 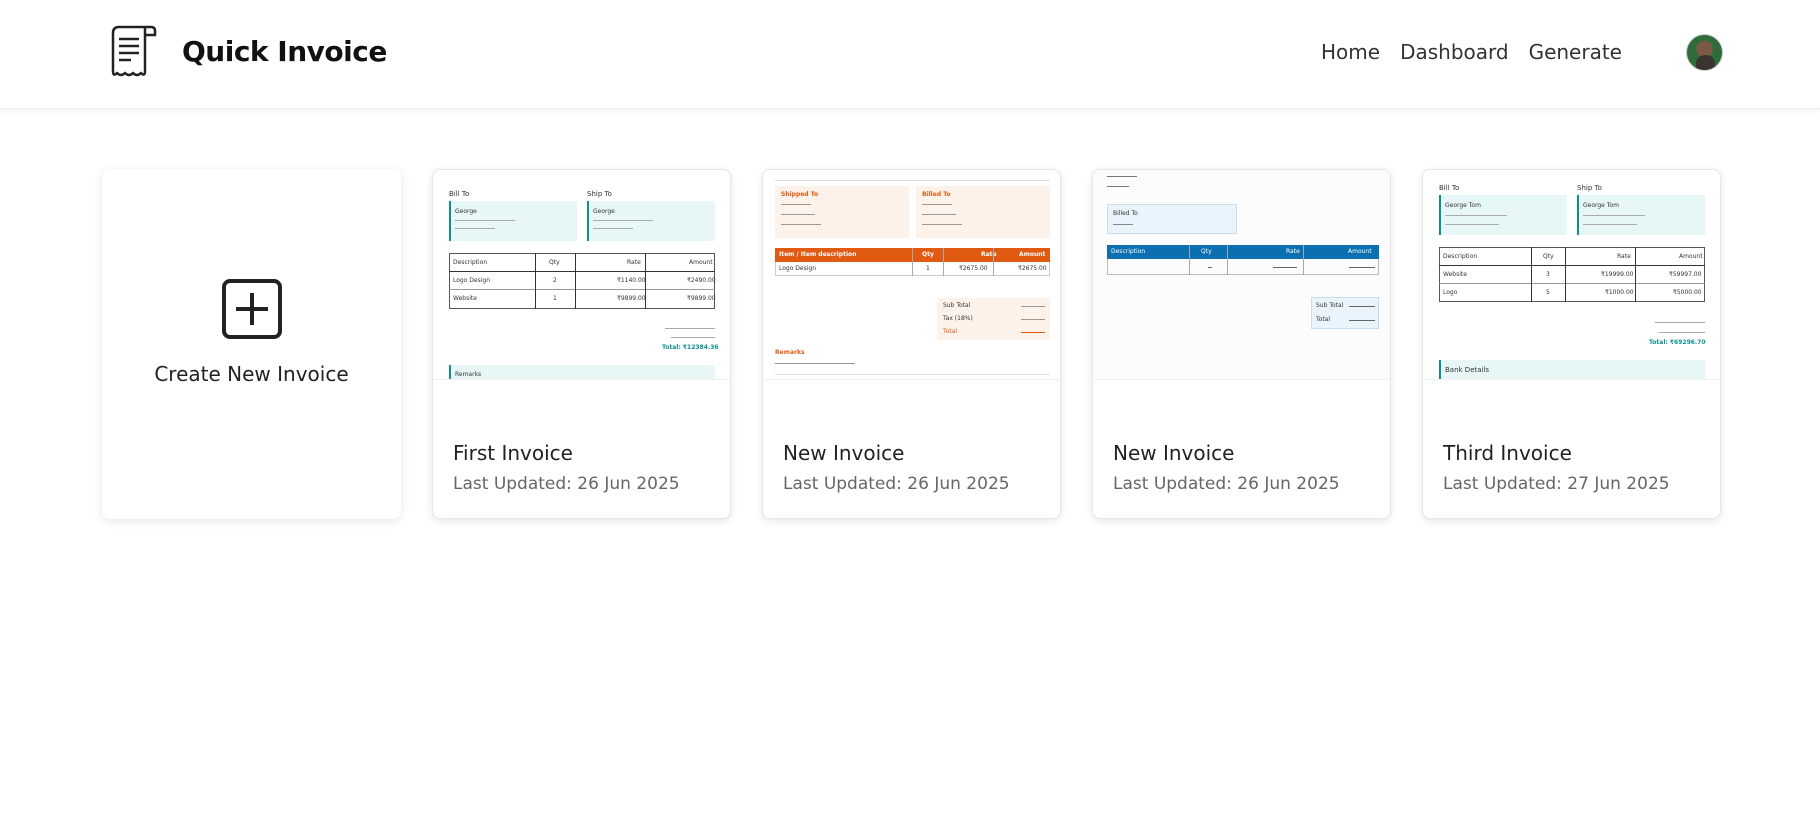 What do you see at coordinates (1243, 252) in the screenshot?
I see `preview-table-header` at bounding box center [1243, 252].